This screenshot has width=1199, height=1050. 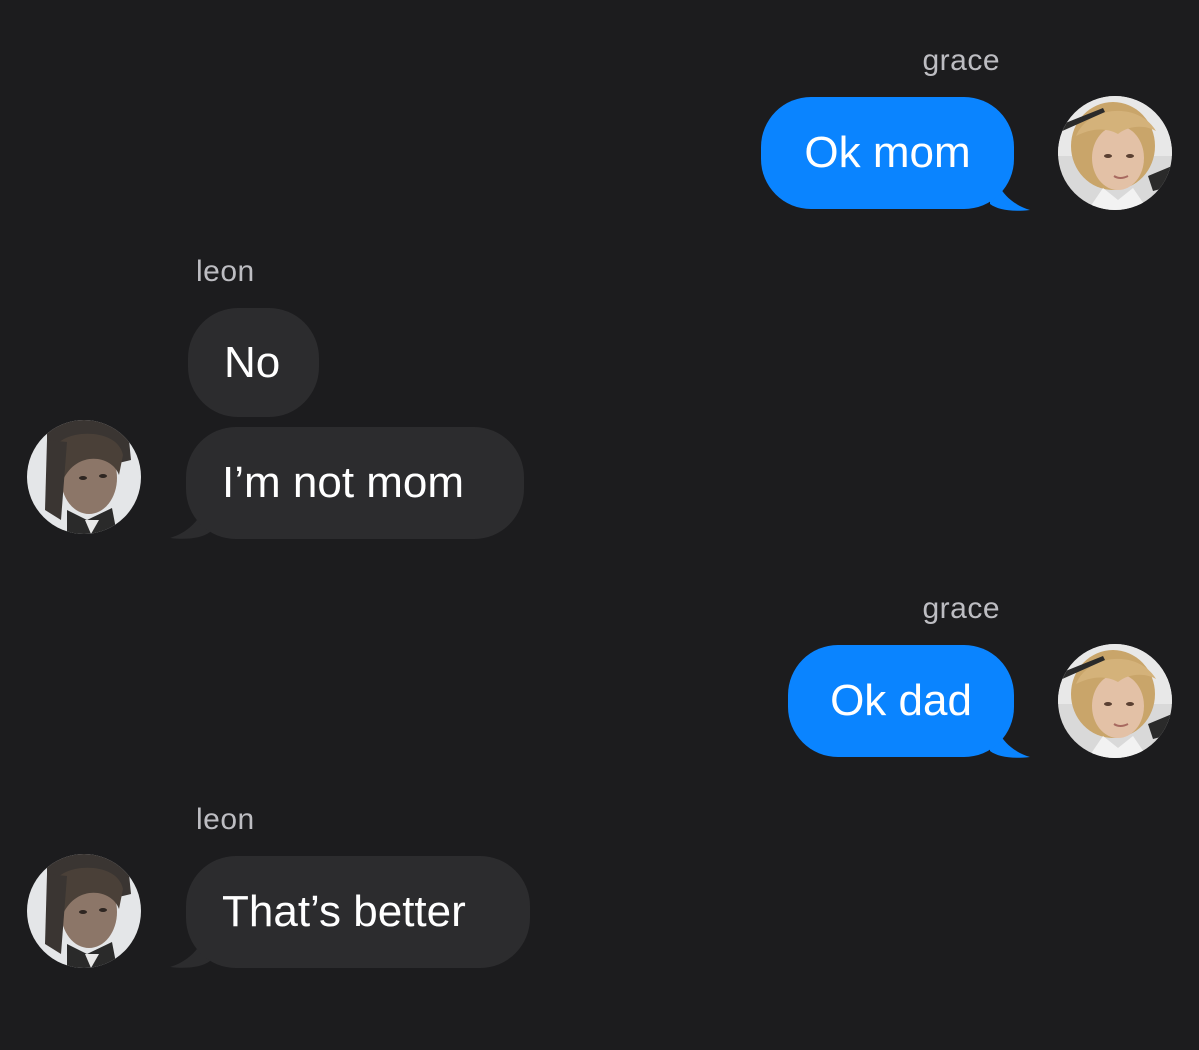 I want to click on message-bubble-incoming: I’m not mom, so click(x=355, y=483).